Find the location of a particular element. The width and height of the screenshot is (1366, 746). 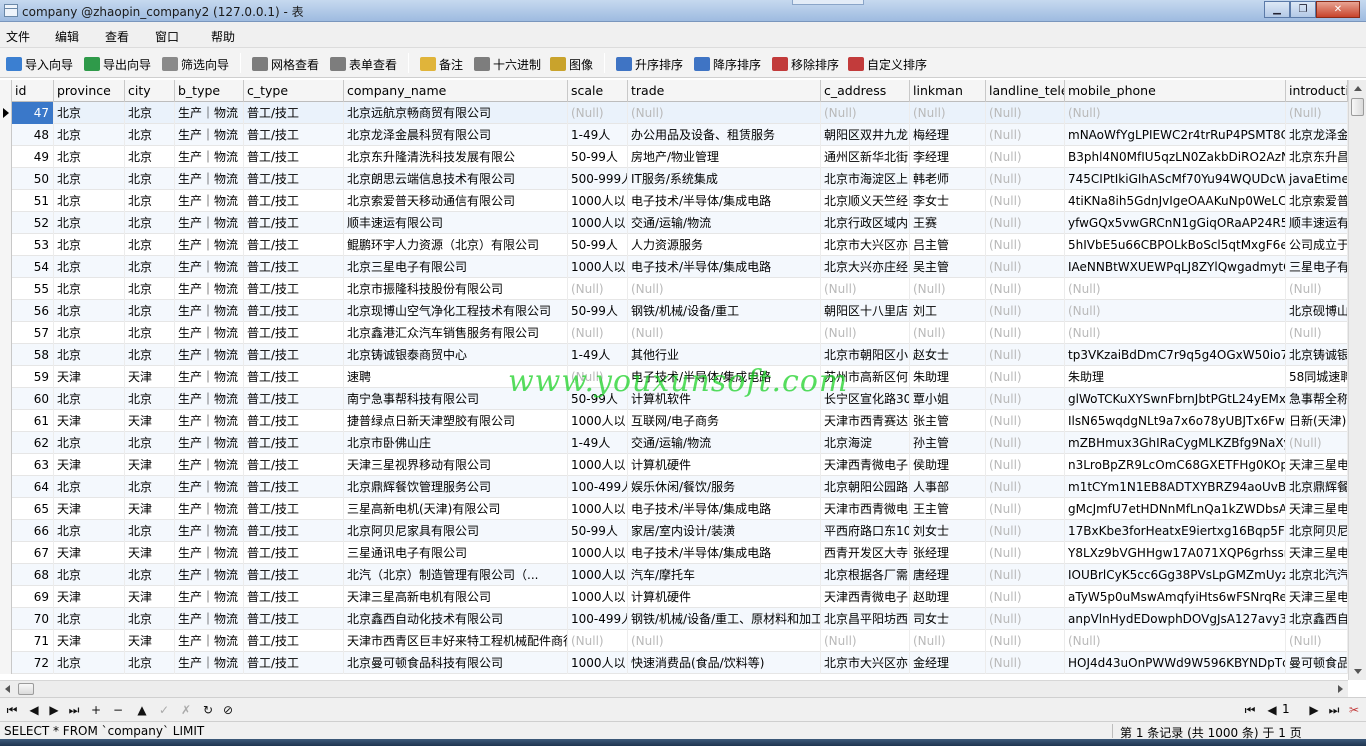

cell-id: 63 is located at coordinates (33, 465).